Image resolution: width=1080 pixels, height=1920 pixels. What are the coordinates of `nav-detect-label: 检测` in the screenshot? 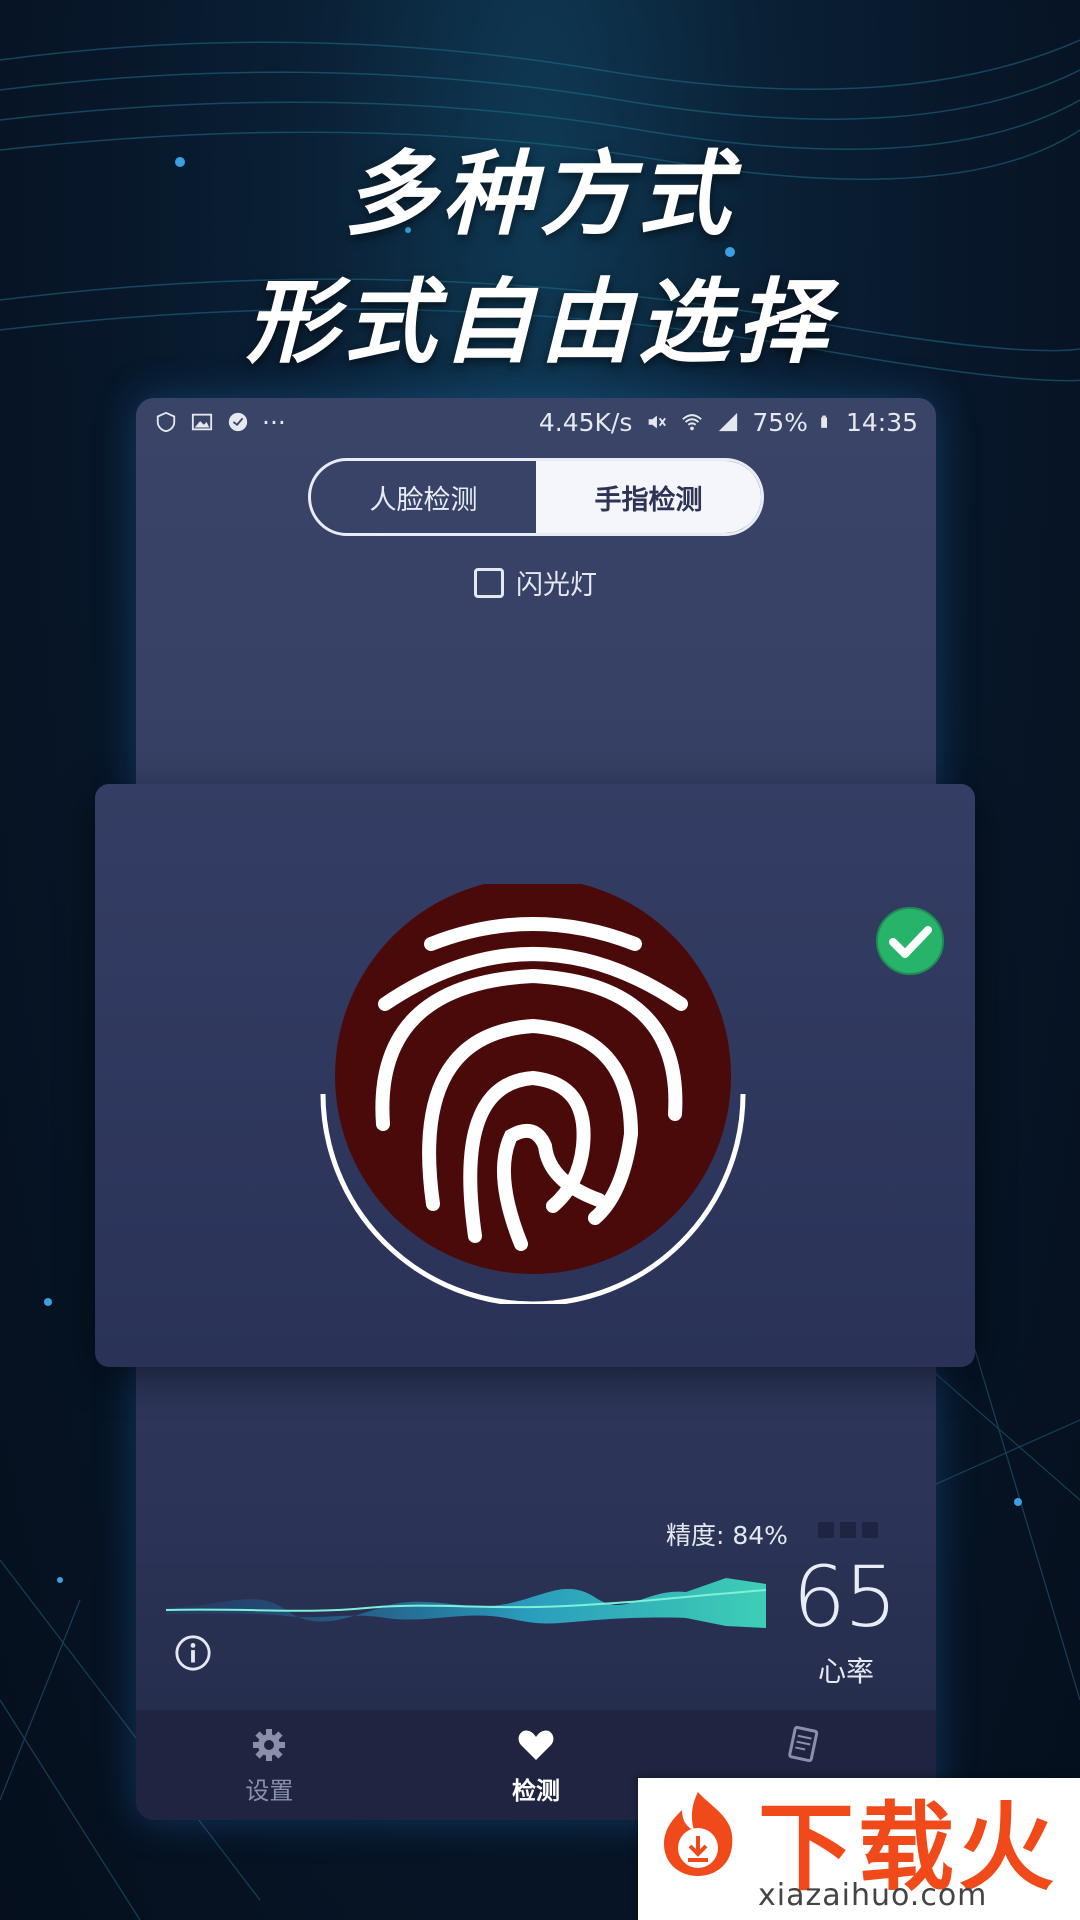 It's located at (536, 1790).